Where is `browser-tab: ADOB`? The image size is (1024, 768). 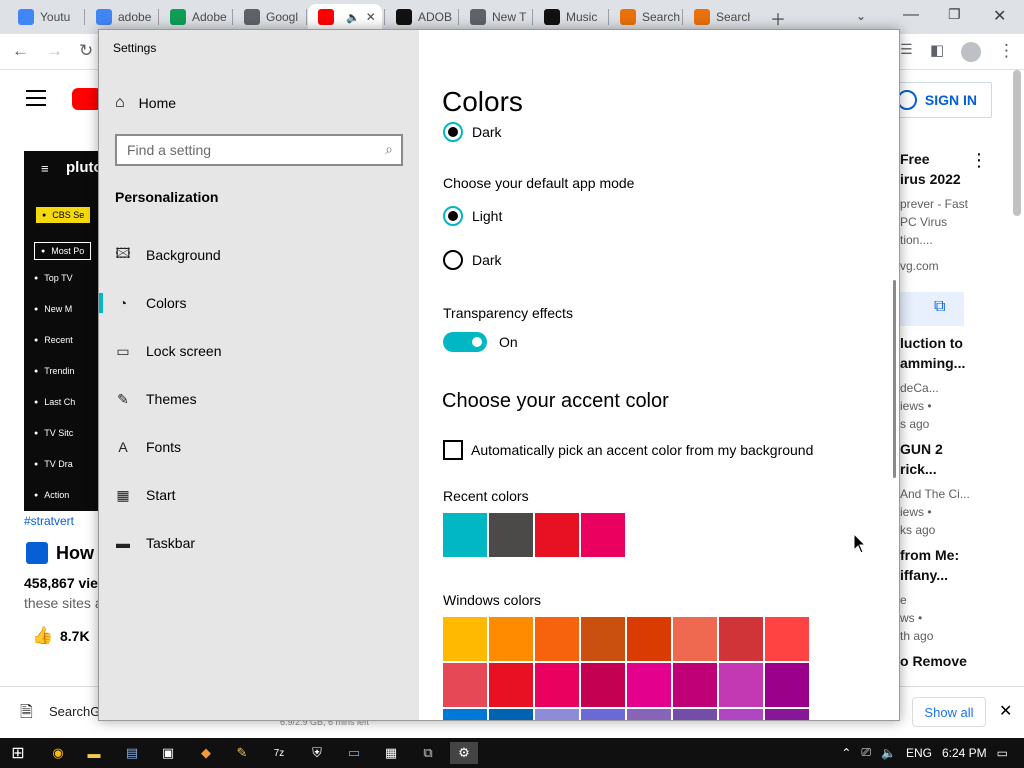 browser-tab: ADOB is located at coordinates (423, 17).